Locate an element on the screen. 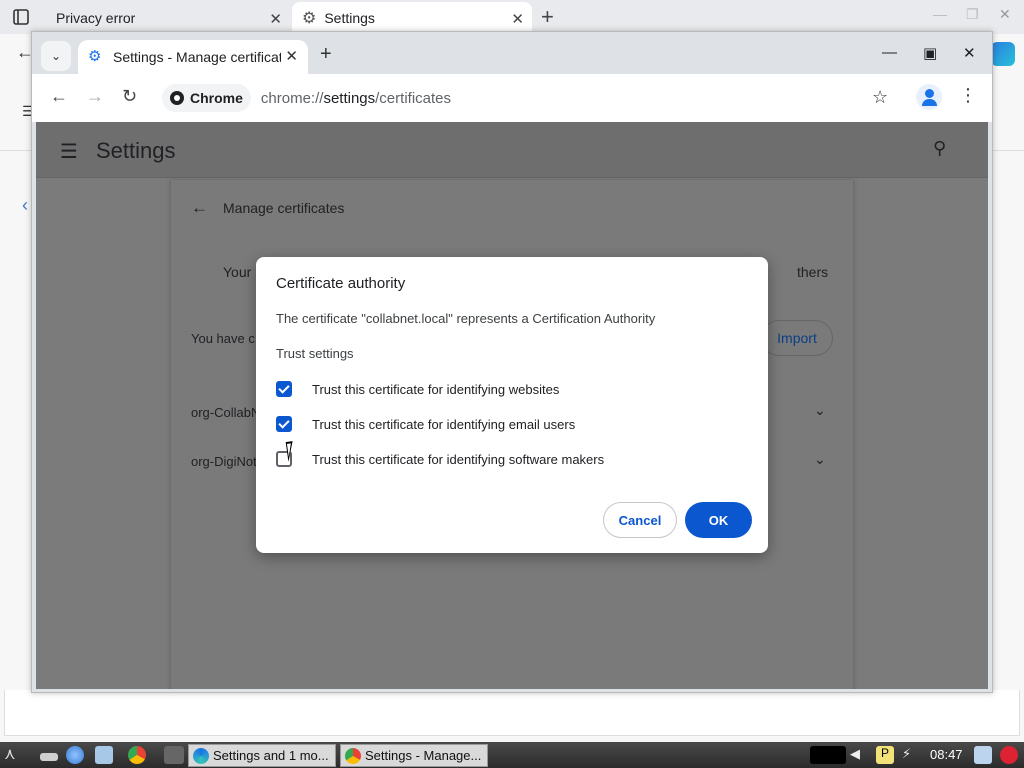  hamburger-menu-icon: ☰ is located at coordinates (69, 151).